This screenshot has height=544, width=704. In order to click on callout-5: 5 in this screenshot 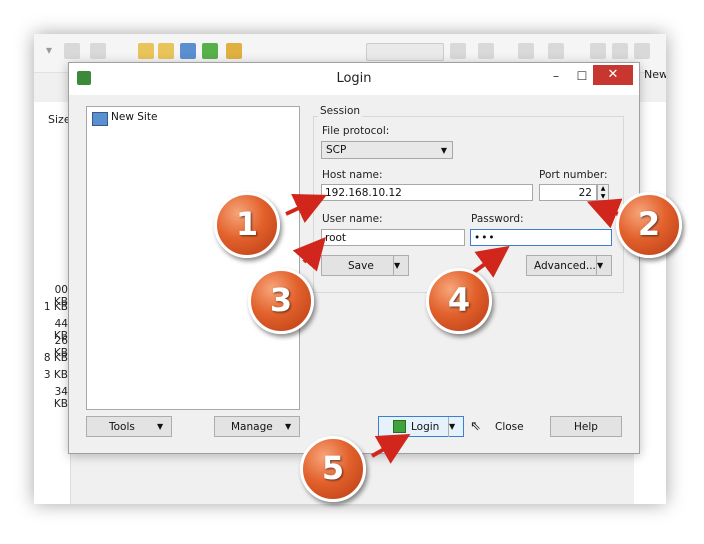, I will do `click(333, 469)`.